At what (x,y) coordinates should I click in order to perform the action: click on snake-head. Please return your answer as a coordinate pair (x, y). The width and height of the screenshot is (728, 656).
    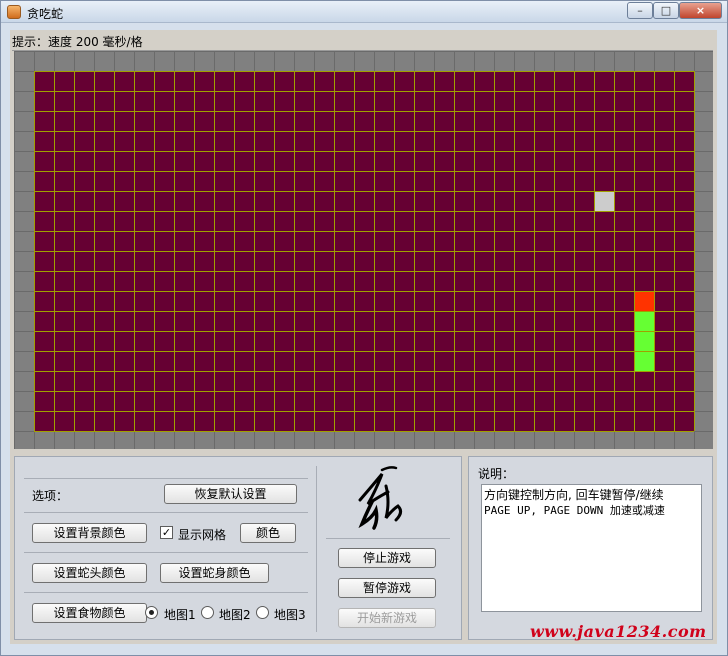
    Looking at the image, I should click on (644, 301).